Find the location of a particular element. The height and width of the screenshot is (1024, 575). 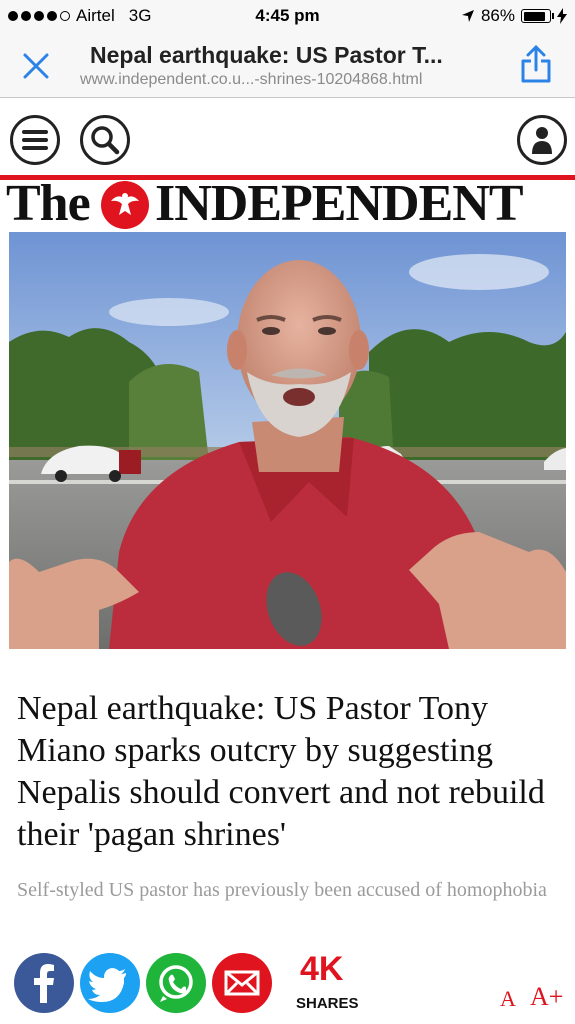

site-nav is located at coordinates (287, 138).